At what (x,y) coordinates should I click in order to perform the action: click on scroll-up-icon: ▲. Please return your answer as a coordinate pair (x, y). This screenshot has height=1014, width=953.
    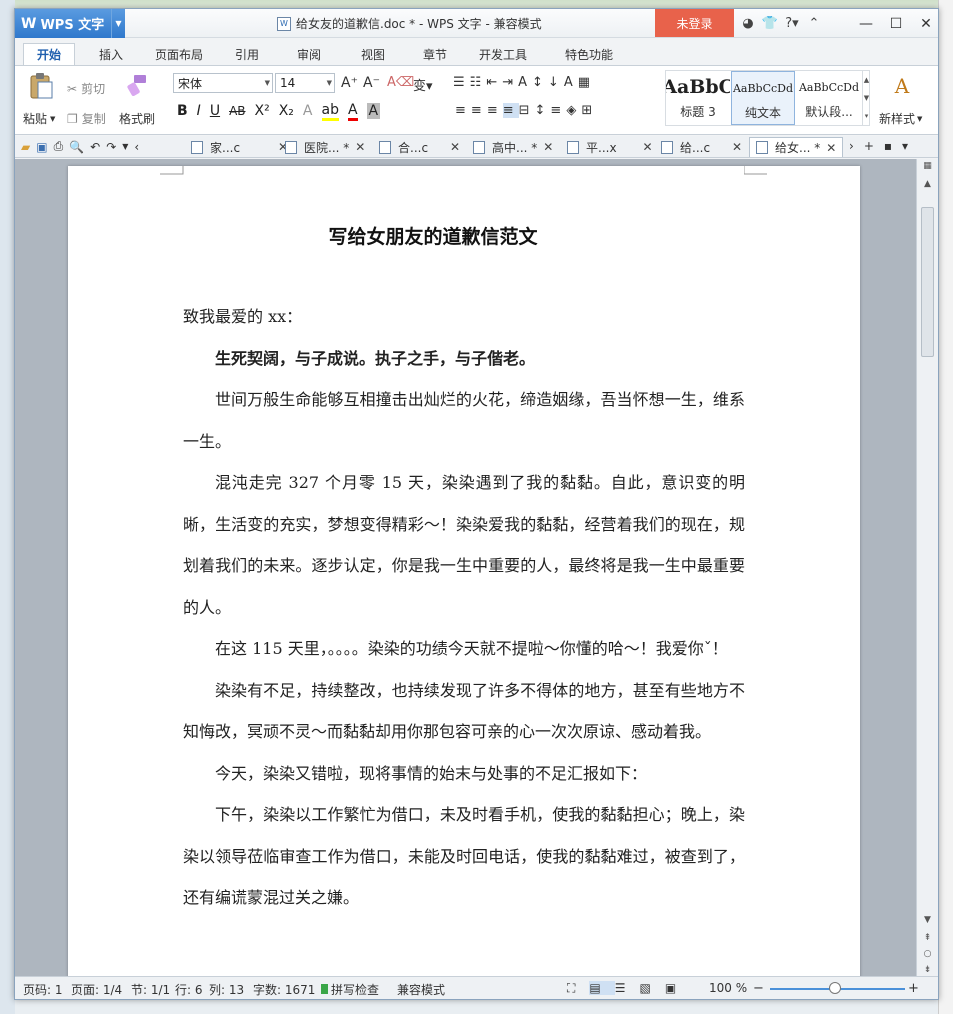
    Looking at the image, I should click on (927, 184).